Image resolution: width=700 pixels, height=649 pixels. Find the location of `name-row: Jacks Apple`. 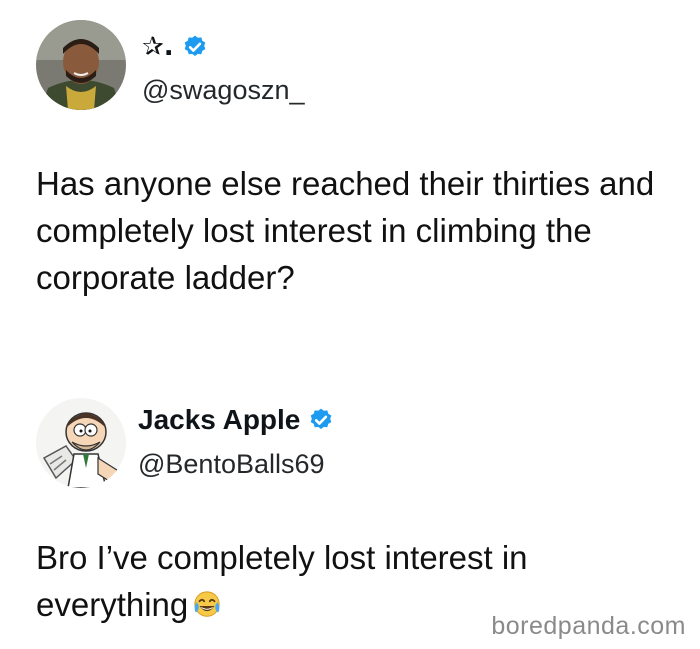

name-row: Jacks Apple is located at coordinates (236, 420).